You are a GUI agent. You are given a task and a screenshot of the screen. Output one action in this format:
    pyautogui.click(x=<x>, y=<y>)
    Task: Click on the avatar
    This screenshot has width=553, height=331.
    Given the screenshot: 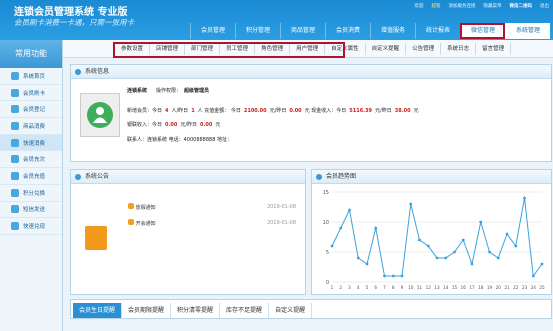 What is the action you would take?
    pyautogui.click(x=100, y=115)
    